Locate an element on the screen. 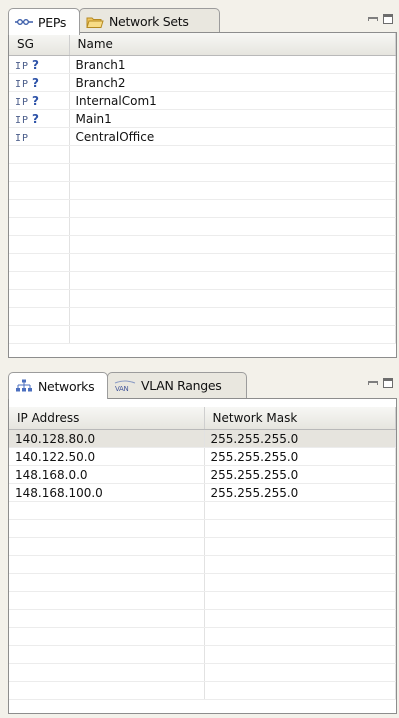 This screenshot has height=718, width=399. folder-open-icon is located at coordinates (95, 22).